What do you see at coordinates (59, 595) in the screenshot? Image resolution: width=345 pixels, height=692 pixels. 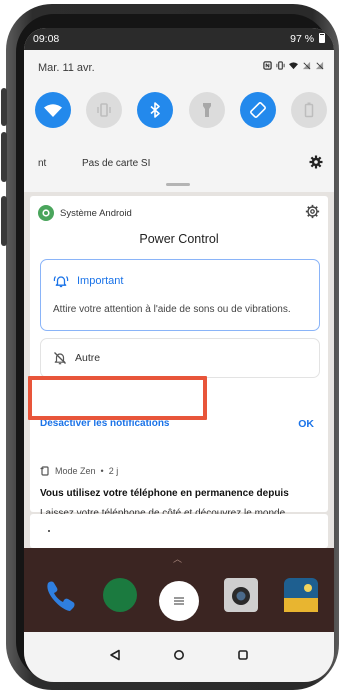 I see `phone-app-icon` at bounding box center [59, 595].